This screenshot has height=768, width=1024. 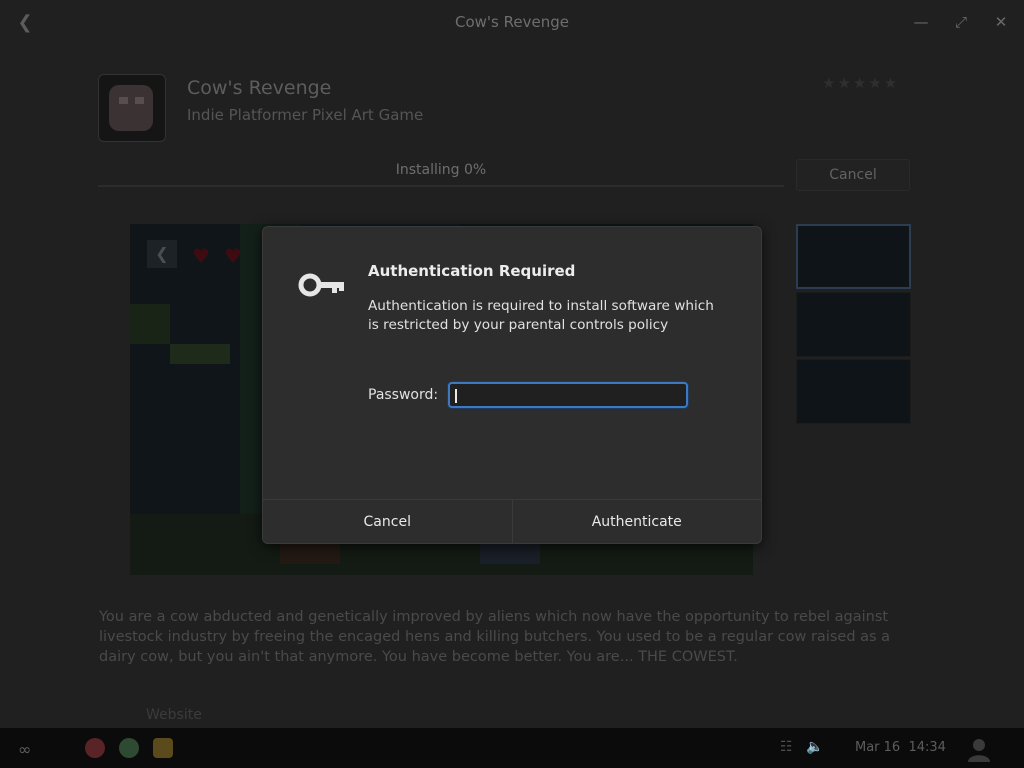 I want to click on app-icon, so click(x=132, y=108).